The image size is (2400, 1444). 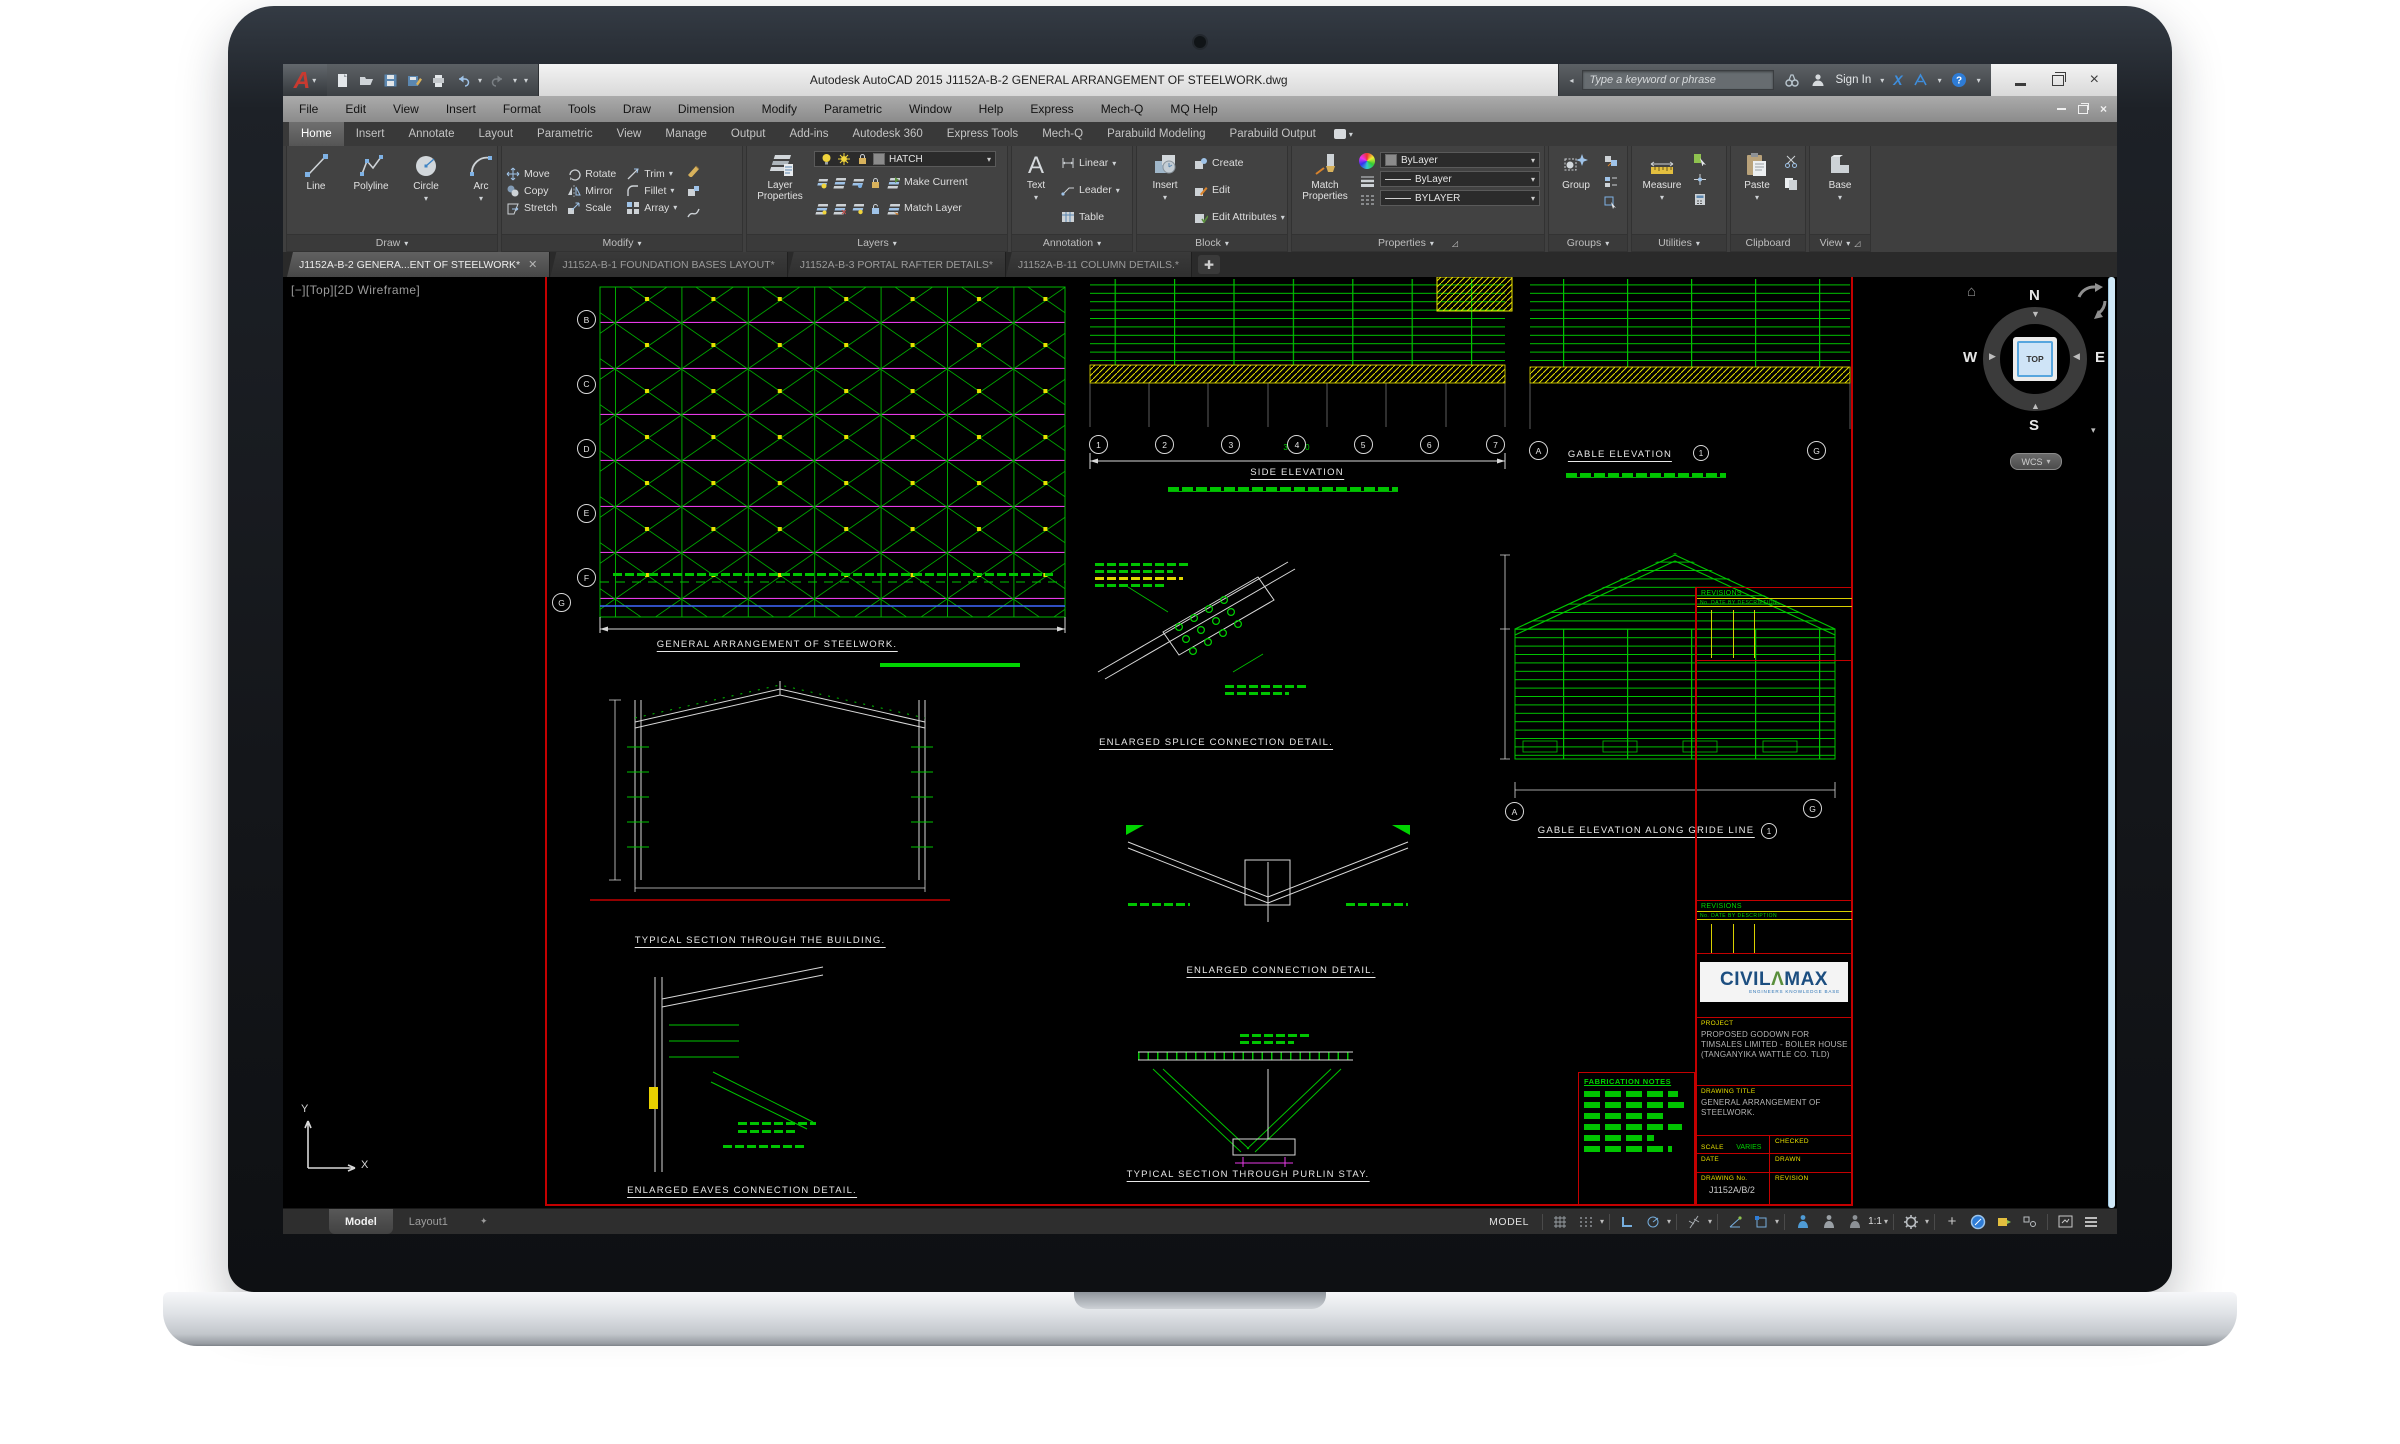 I want to click on communication-dropdown-icon: ▾, so click(x=1940, y=80).